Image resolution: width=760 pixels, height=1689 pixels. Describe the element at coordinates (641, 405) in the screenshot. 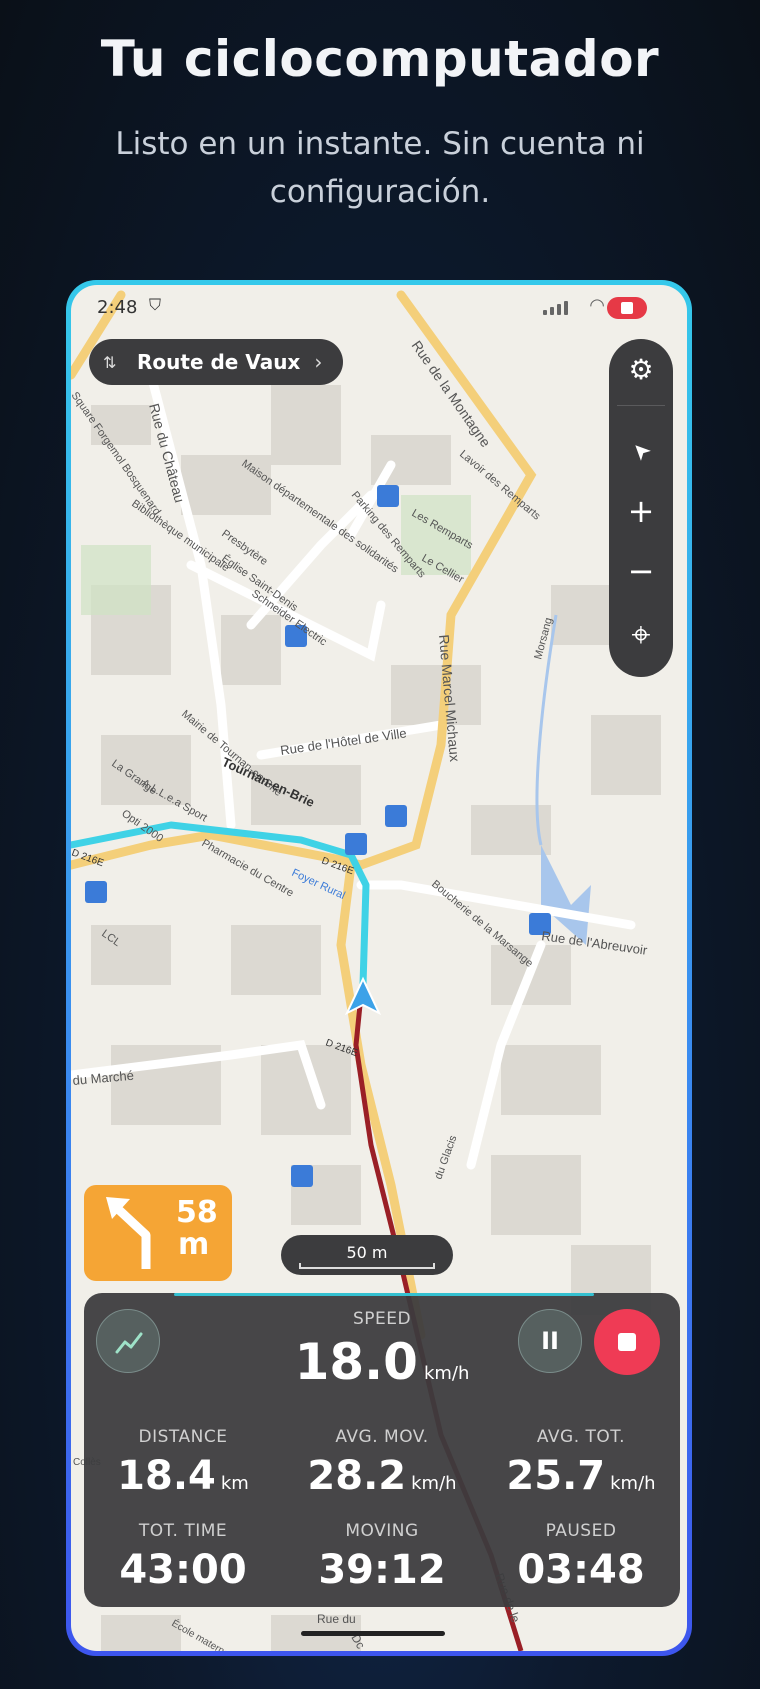

I see `divider` at that location.